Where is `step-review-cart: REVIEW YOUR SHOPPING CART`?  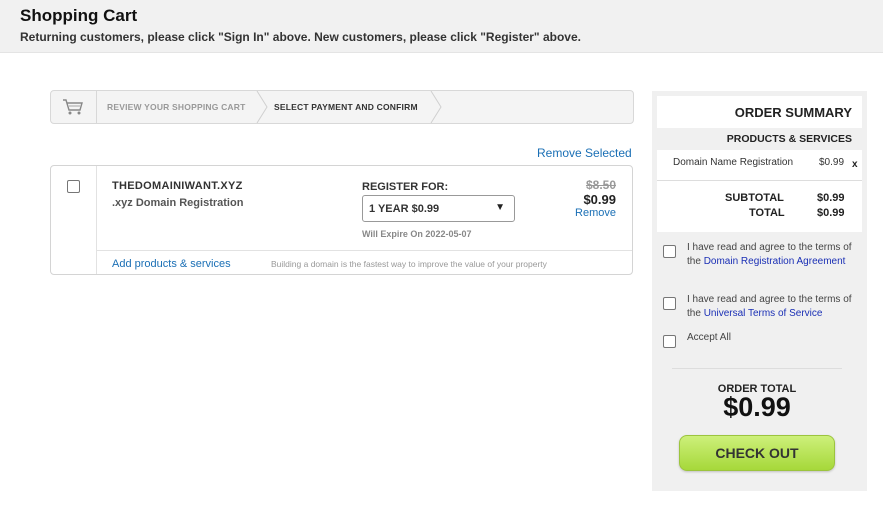
step-review-cart: REVIEW YOUR SHOPPING CART is located at coordinates (176, 107).